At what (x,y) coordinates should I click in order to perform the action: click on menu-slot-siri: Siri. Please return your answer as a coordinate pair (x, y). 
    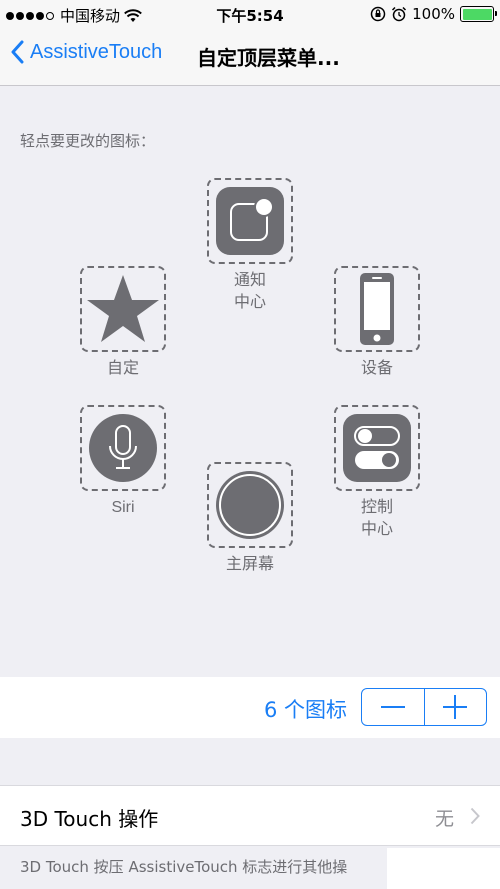
    Looking at the image, I should click on (123, 462).